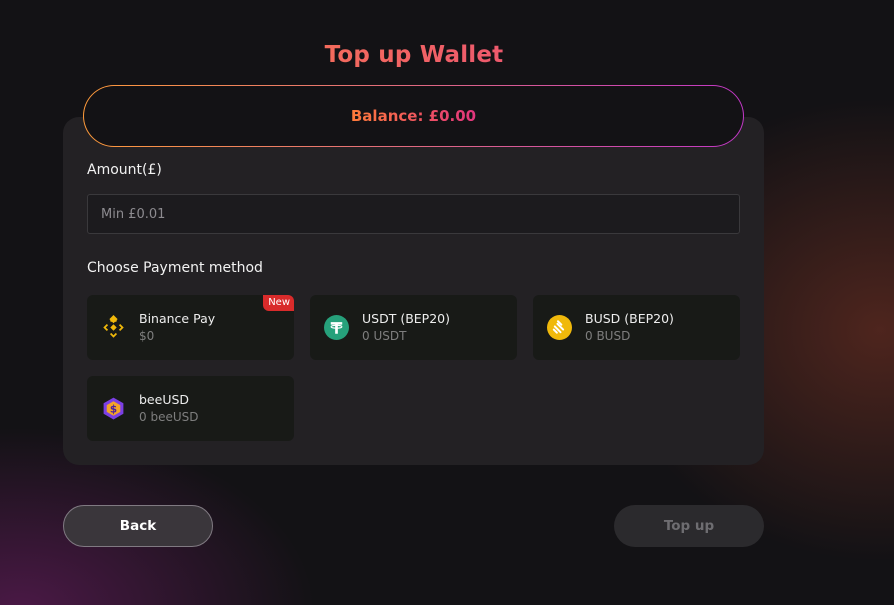 Image resolution: width=894 pixels, height=605 pixels. What do you see at coordinates (164, 399) in the screenshot?
I see `payment-option-name: beeUSD` at bounding box center [164, 399].